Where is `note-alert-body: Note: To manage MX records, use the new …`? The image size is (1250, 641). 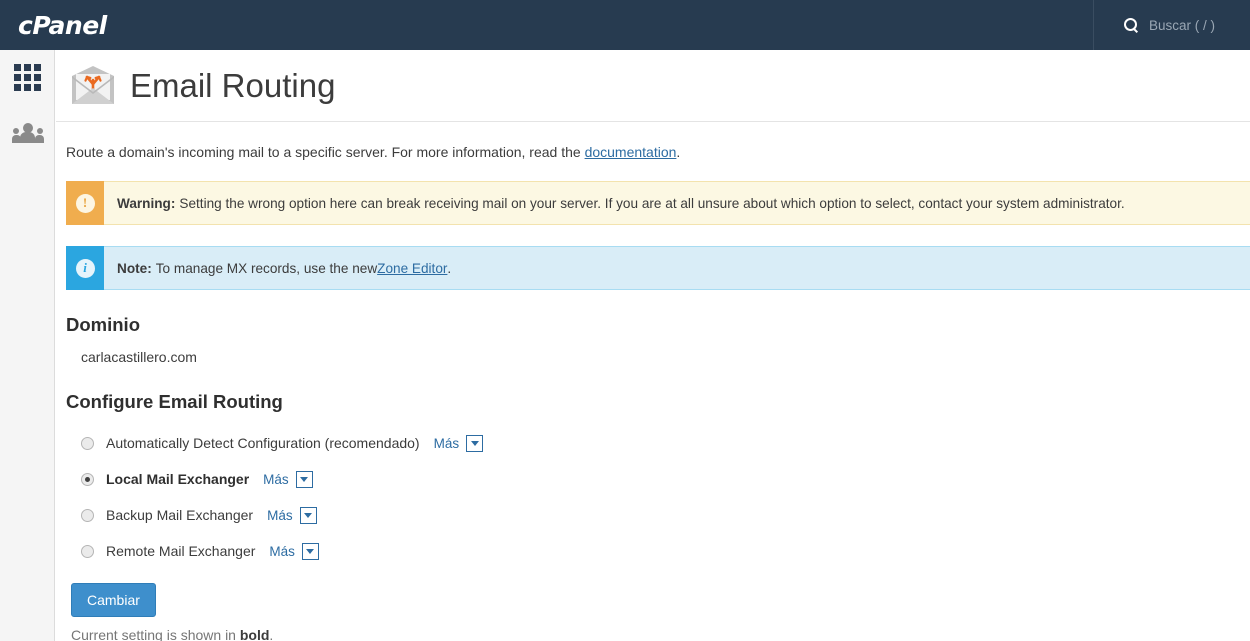
note-alert-body: Note: To manage MX records, use the new … is located at coordinates (677, 268).